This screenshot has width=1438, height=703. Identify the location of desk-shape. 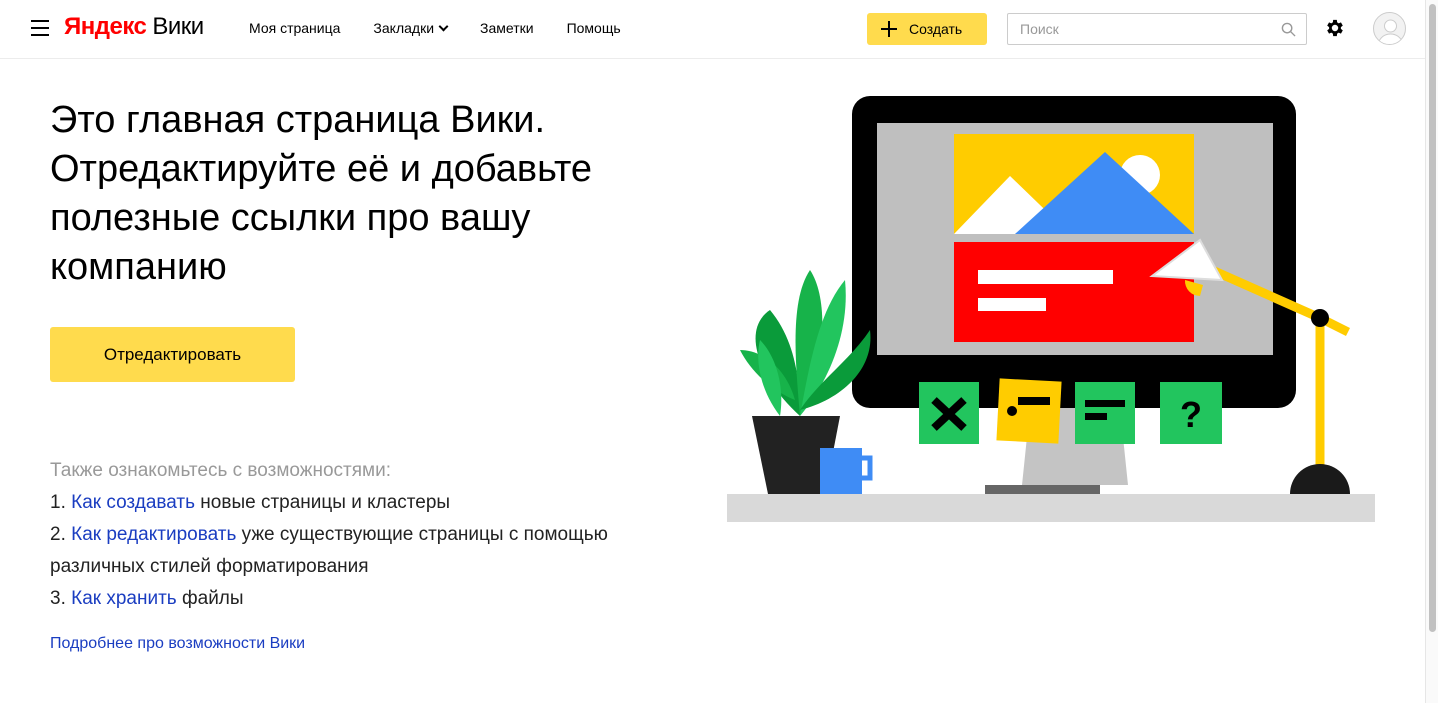
(1051, 508).